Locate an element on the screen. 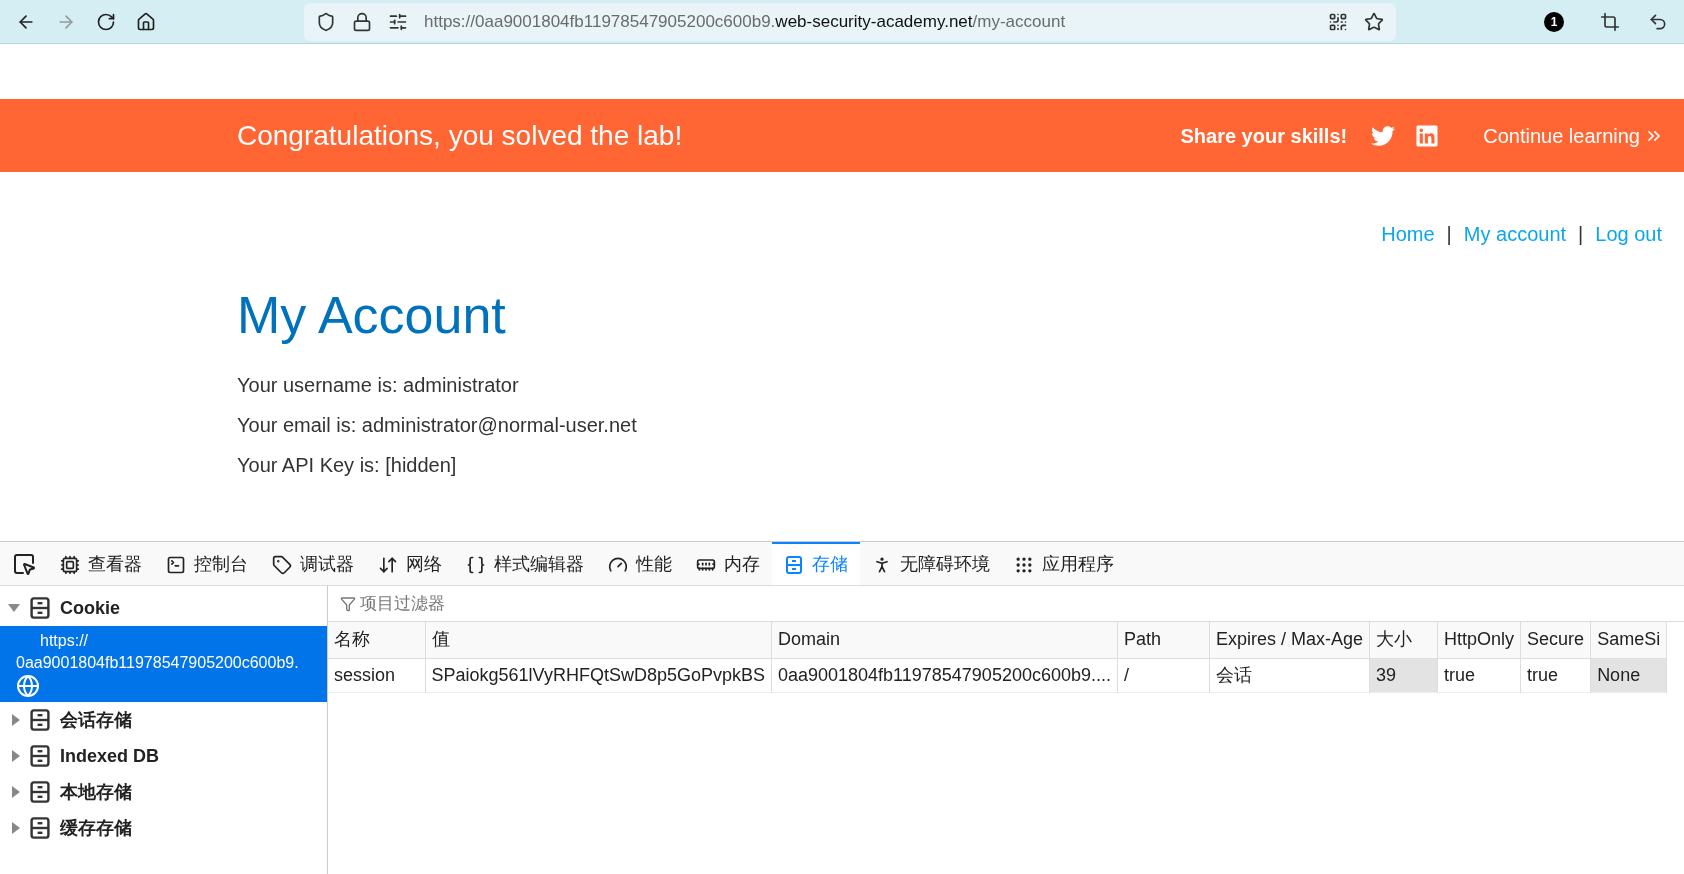 Image resolution: width=1684 pixels, height=874 pixels. storage-tree-item: 会话存储 is located at coordinates (163, 720).